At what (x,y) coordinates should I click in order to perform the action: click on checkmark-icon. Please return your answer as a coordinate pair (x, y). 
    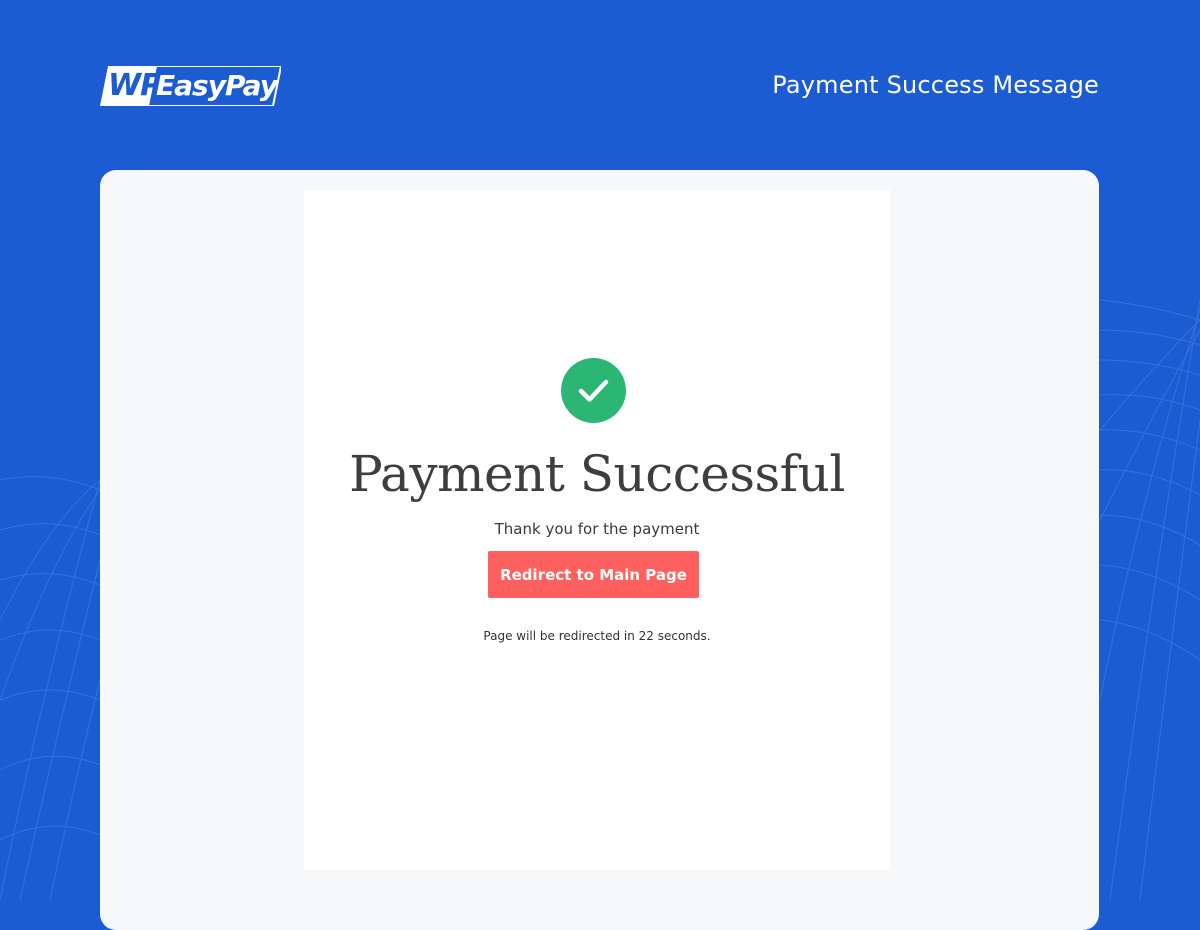
    Looking at the image, I should click on (593, 390).